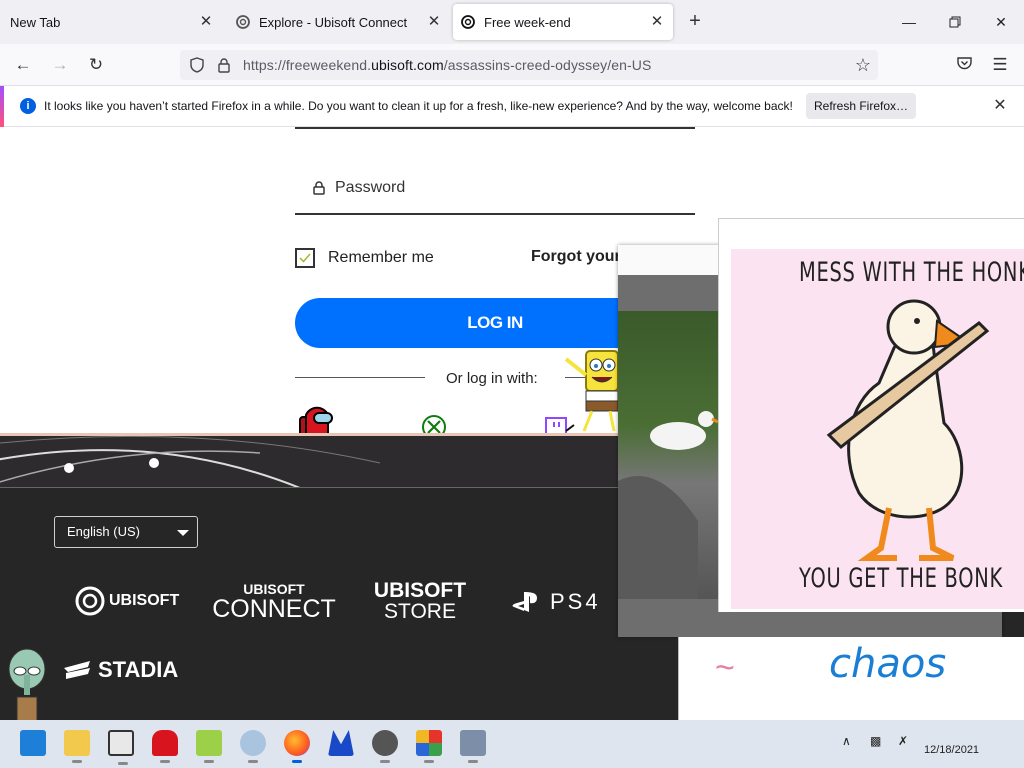 This screenshot has height=768, width=1024. I want to click on email-field-underline, so click(495, 128).